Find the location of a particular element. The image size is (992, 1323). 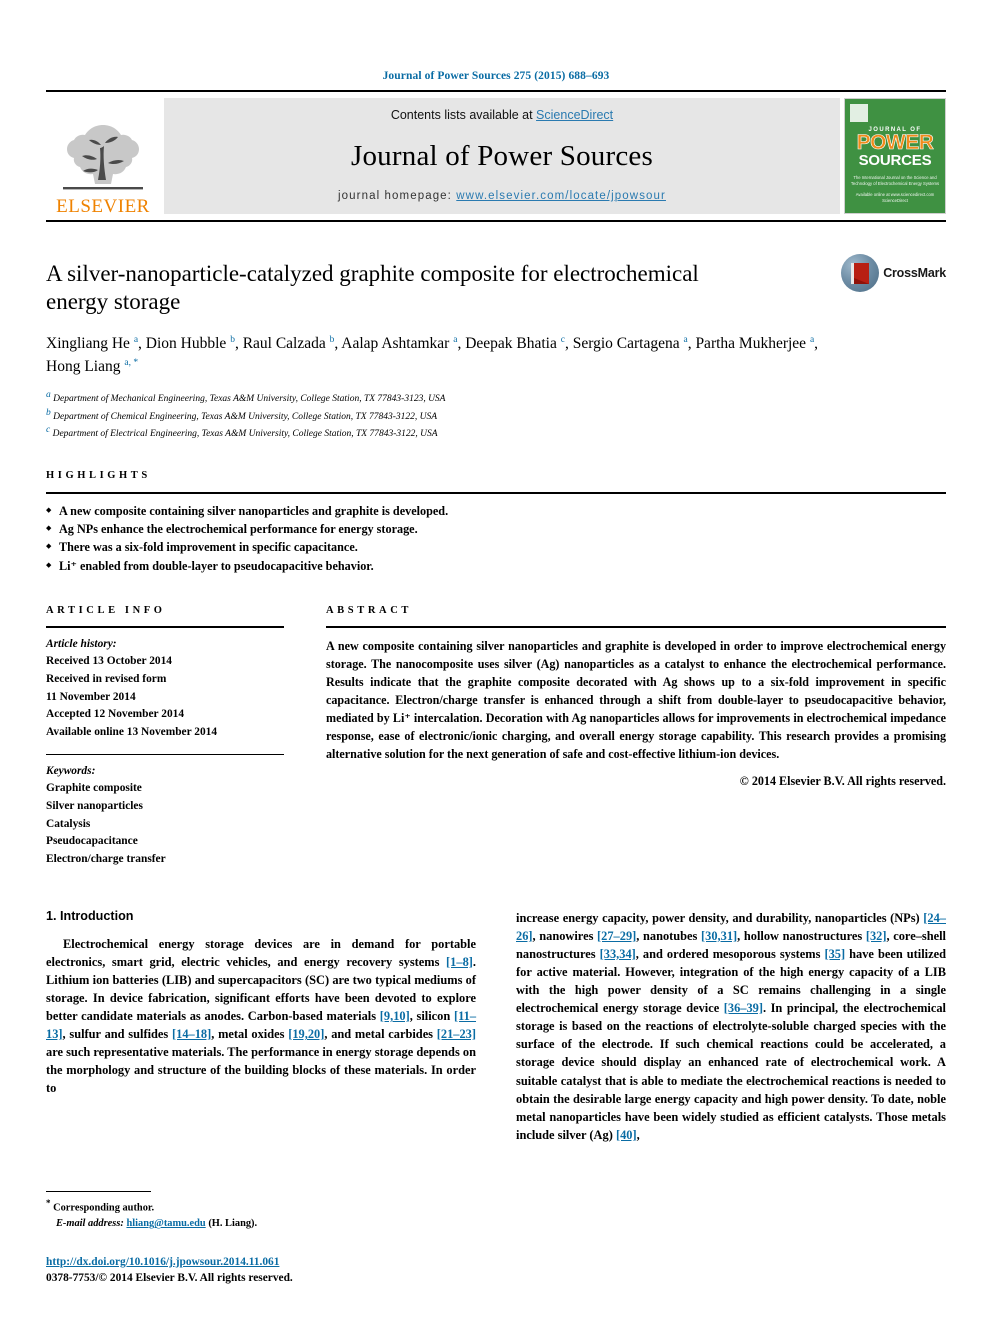

paragraph-text: , silicon is located at coordinates (431, 1016).